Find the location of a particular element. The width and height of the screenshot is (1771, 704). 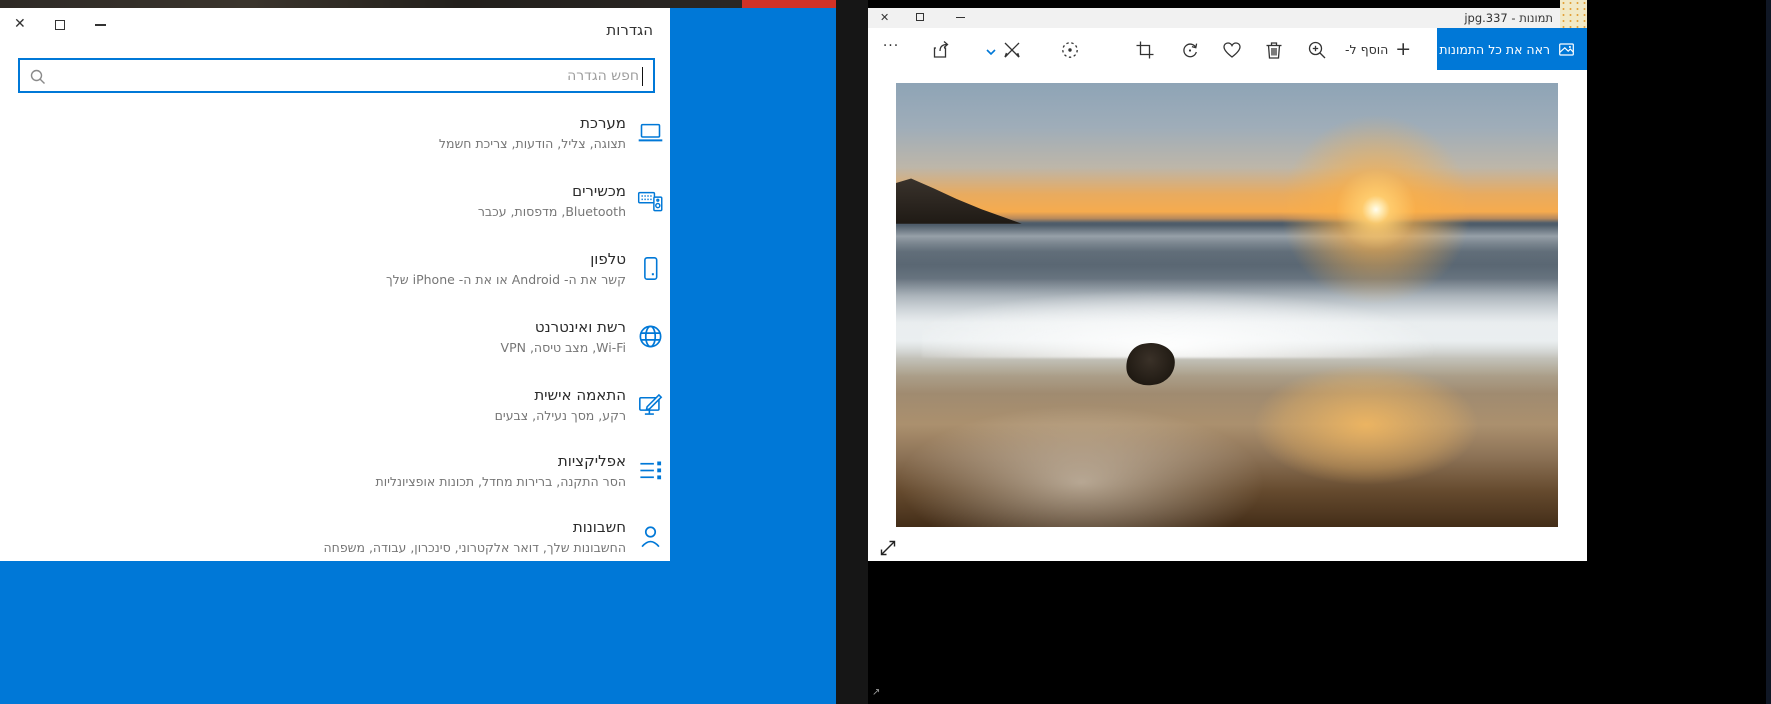

photos-toolbar: ··· + הוסף ל- ראה את כל התמונות is located at coordinates (1227, 49).